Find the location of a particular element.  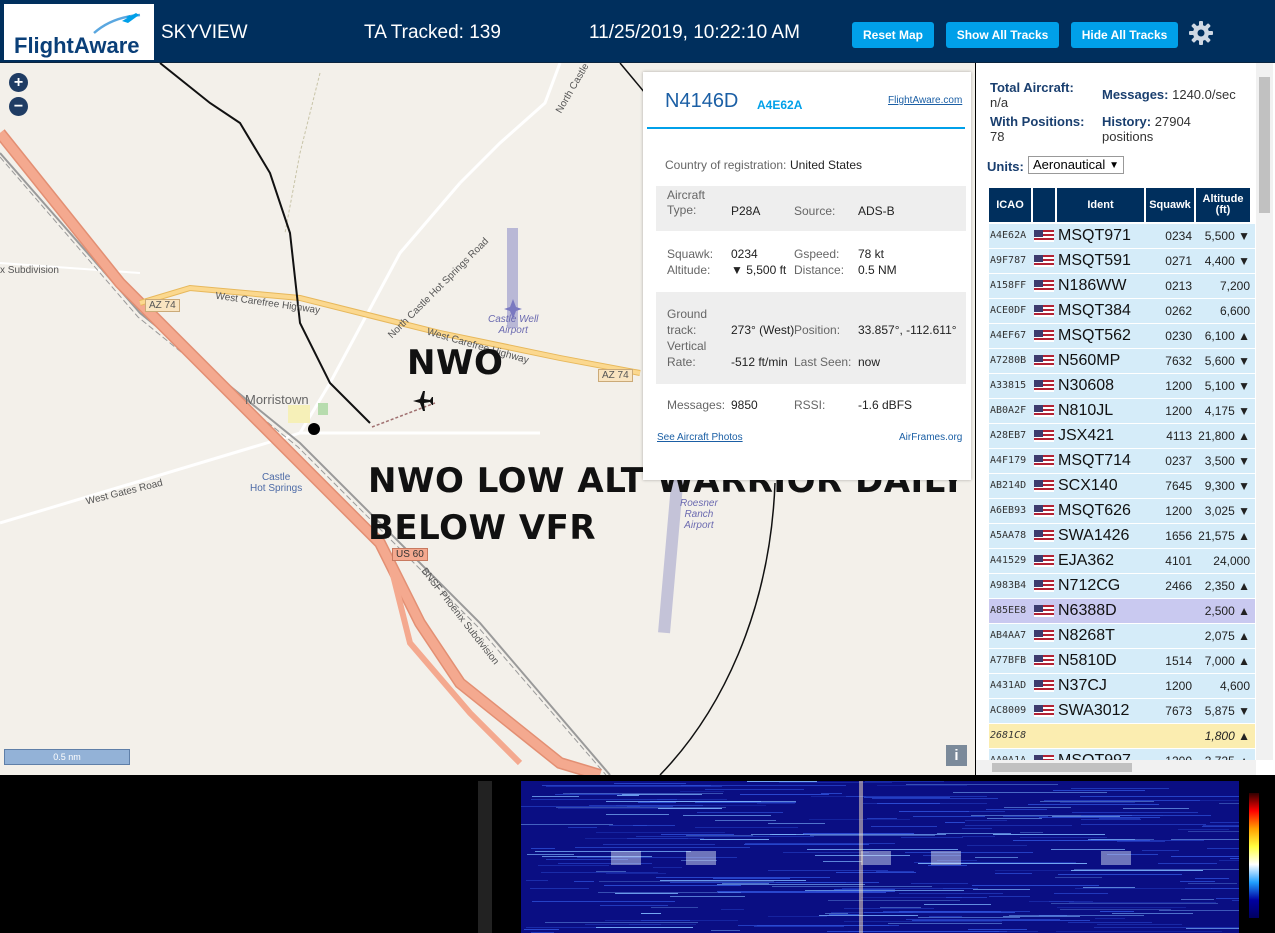

table-row: A7280B N560MP 7632 5,600 ▼ is located at coordinates (1122, 361).